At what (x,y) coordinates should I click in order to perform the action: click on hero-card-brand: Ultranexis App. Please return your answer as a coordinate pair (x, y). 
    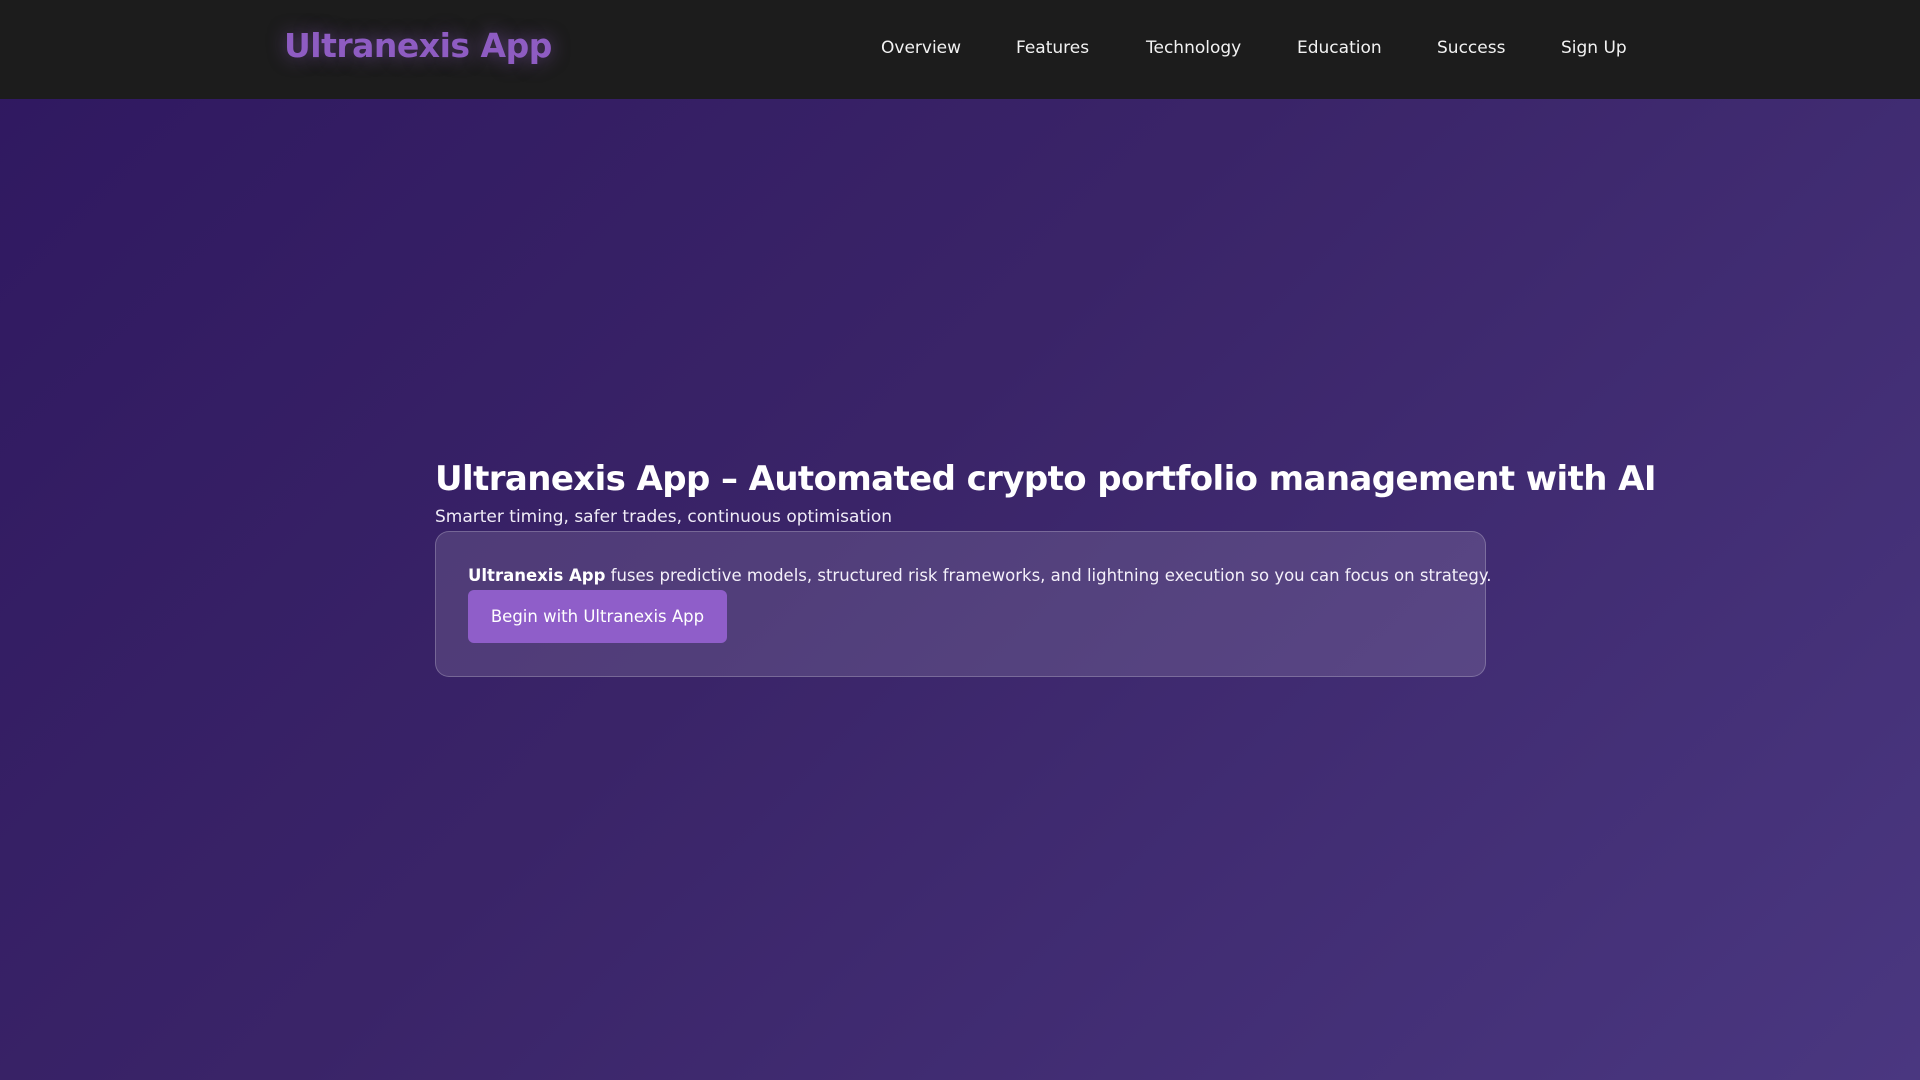
    Looking at the image, I should click on (537, 575).